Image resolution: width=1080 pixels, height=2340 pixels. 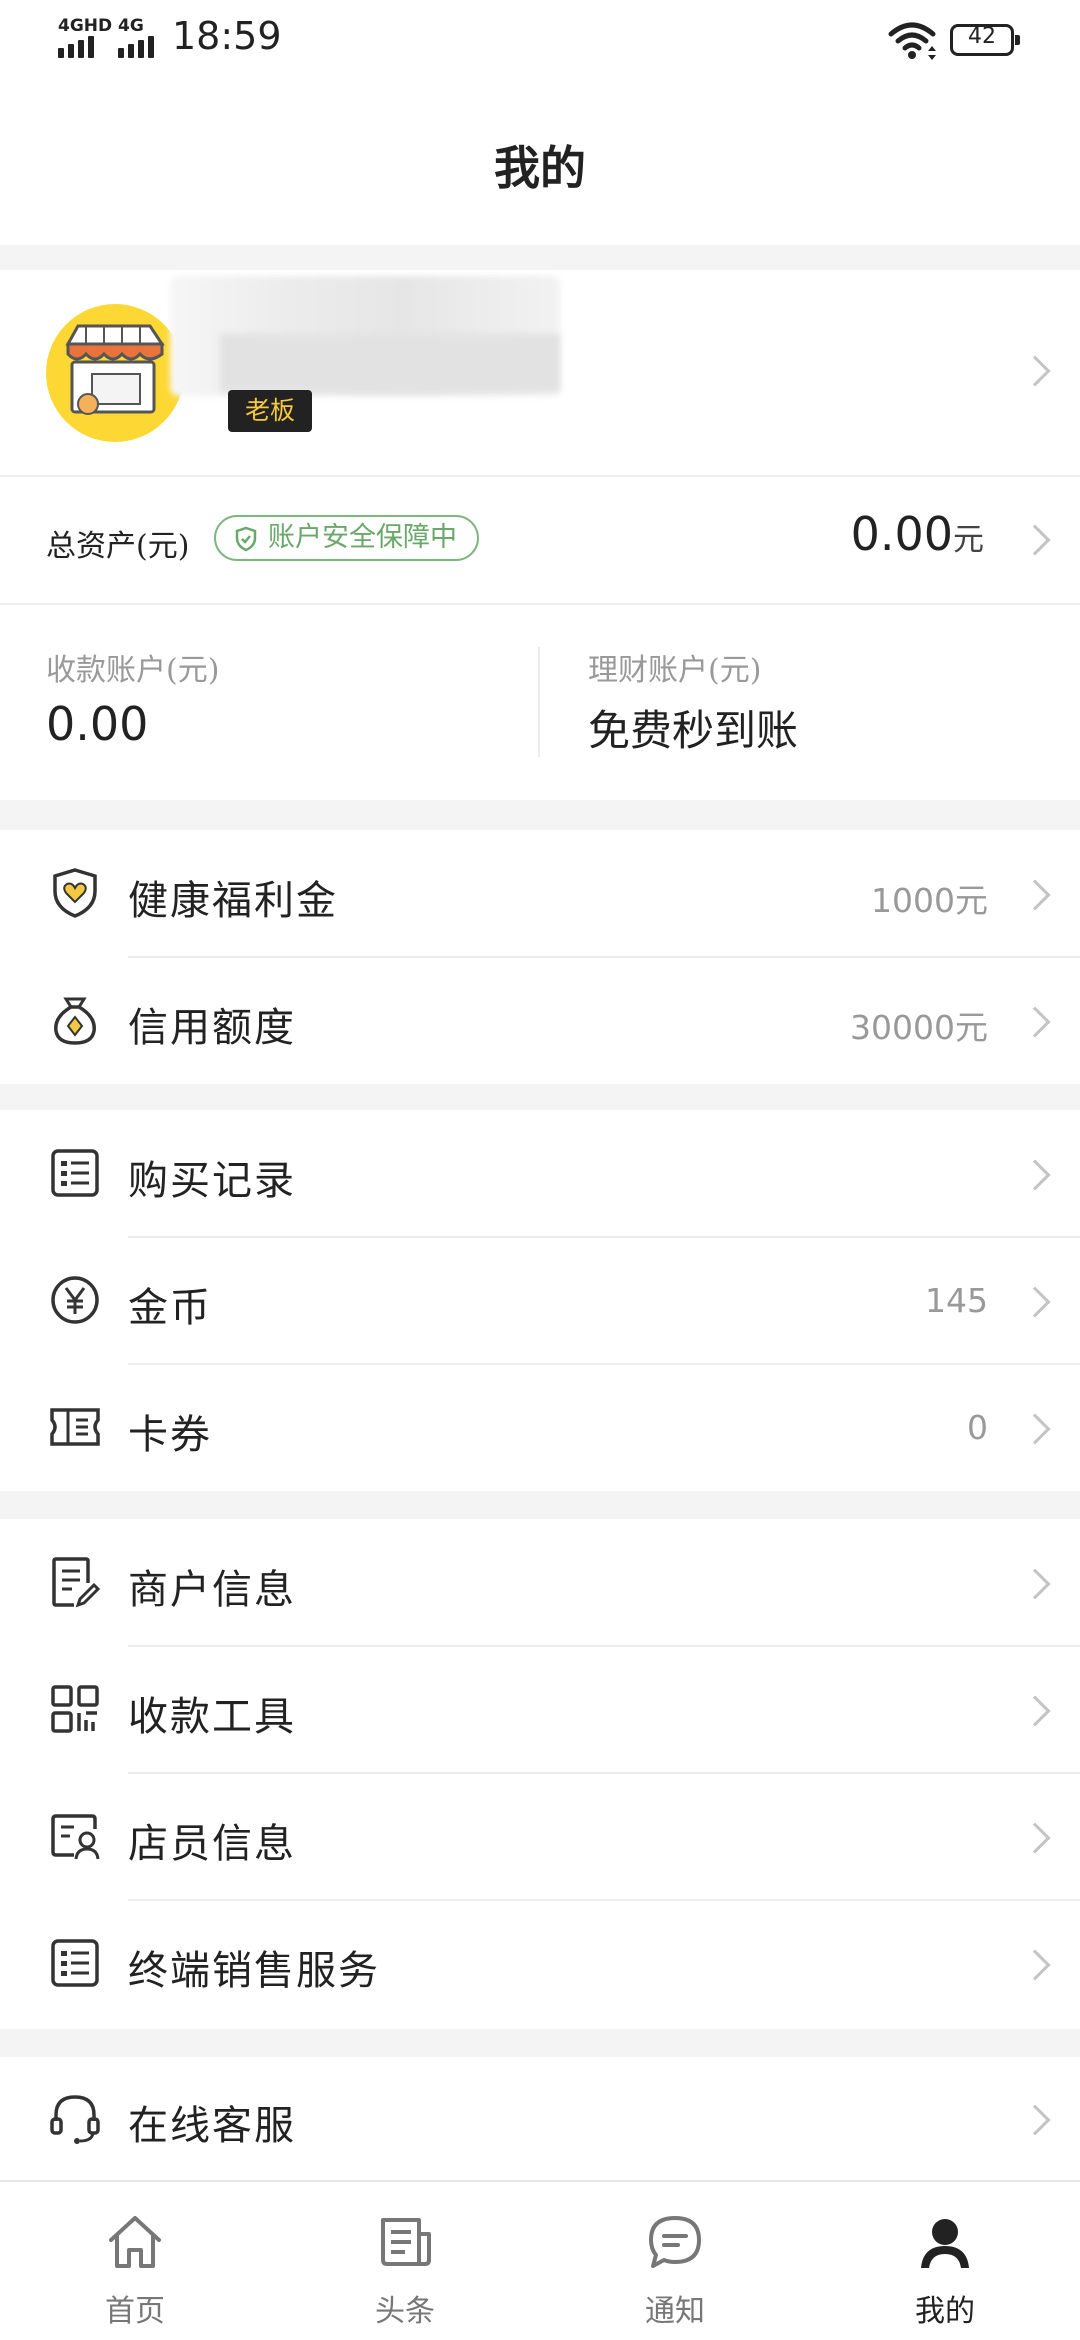 What do you see at coordinates (390, 363) in the screenshot?
I see `phone-blurred` at bounding box center [390, 363].